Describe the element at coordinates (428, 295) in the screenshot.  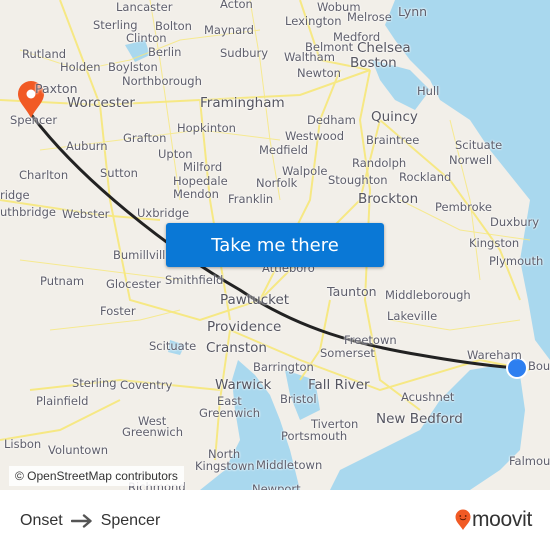
I see `place-label: Middleborough` at that location.